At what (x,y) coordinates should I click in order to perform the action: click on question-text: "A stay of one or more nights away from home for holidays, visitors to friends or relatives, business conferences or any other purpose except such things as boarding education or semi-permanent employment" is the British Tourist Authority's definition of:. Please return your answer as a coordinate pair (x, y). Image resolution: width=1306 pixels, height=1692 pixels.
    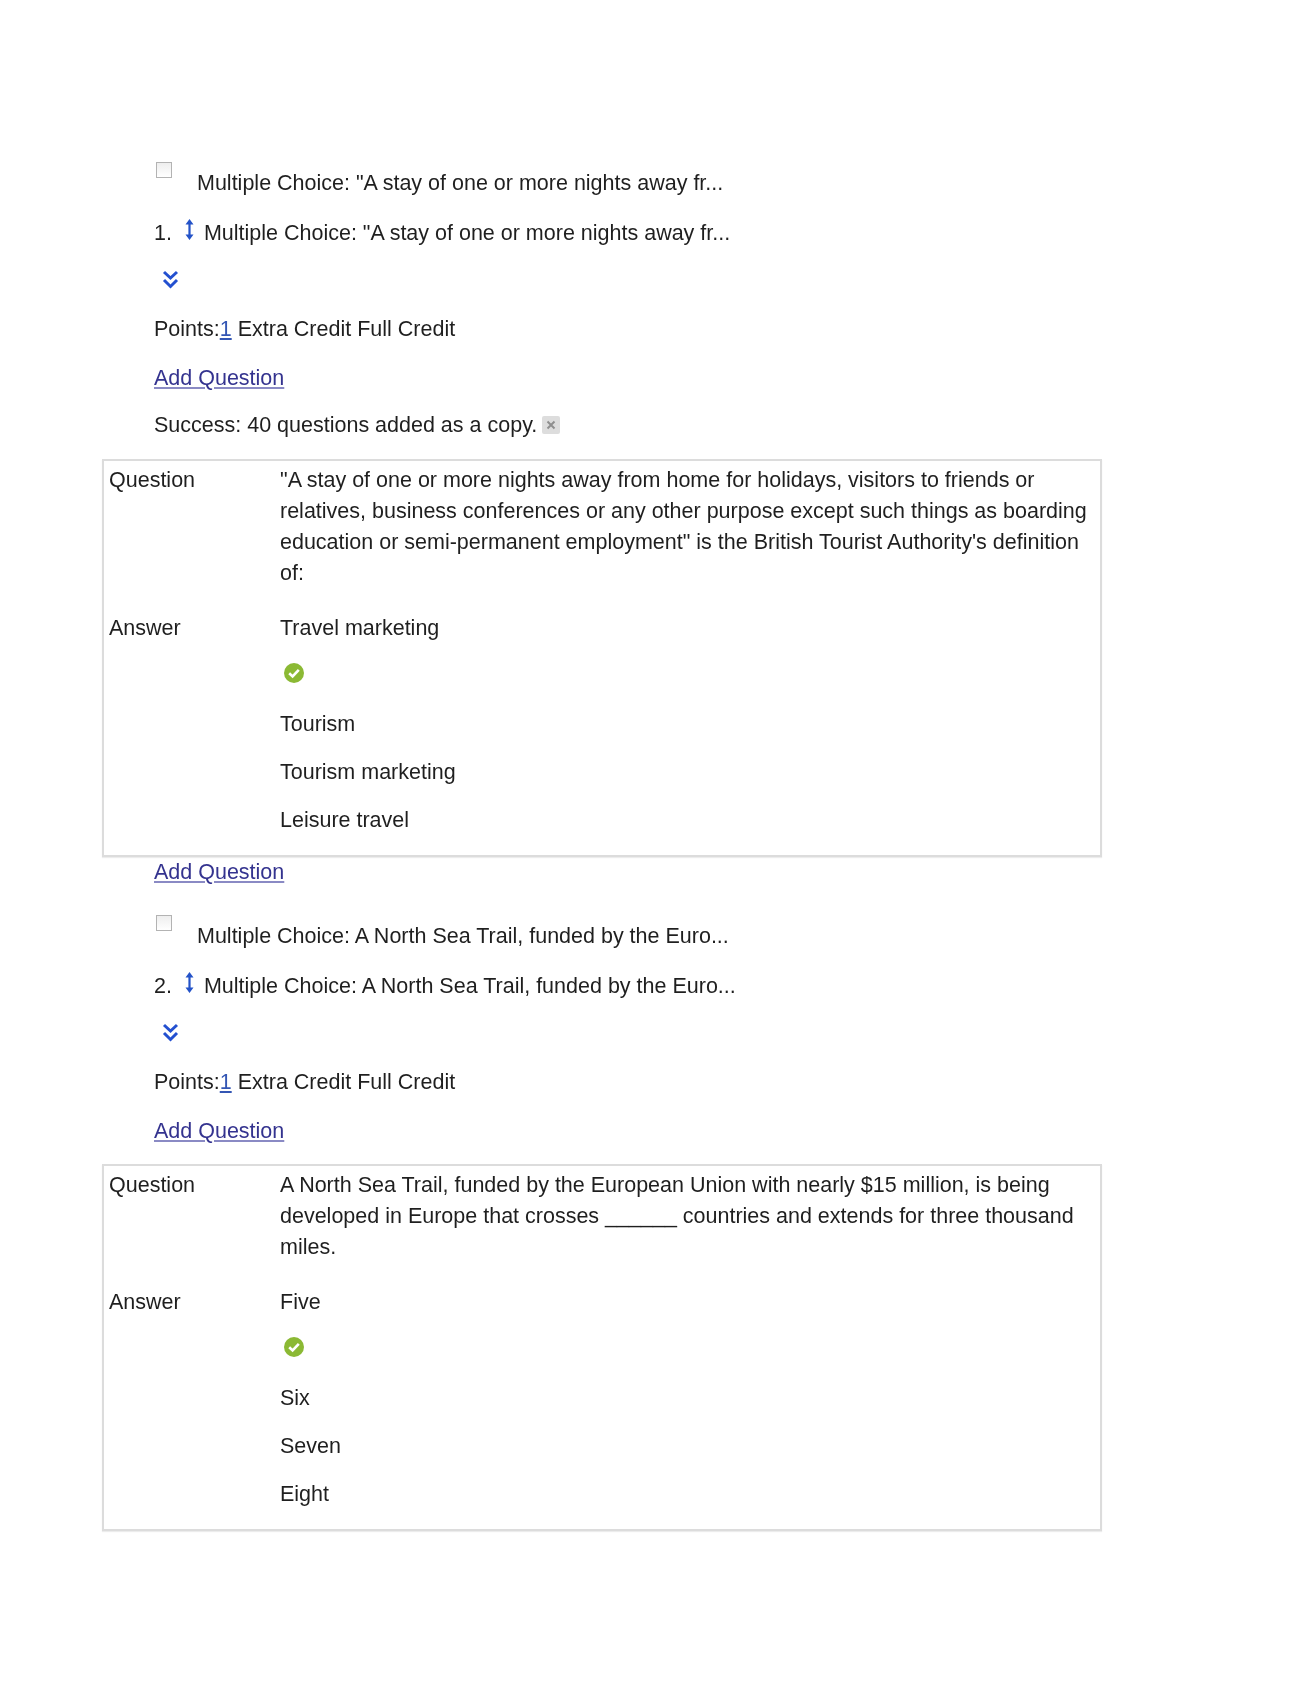
    Looking at the image, I should click on (684, 527).